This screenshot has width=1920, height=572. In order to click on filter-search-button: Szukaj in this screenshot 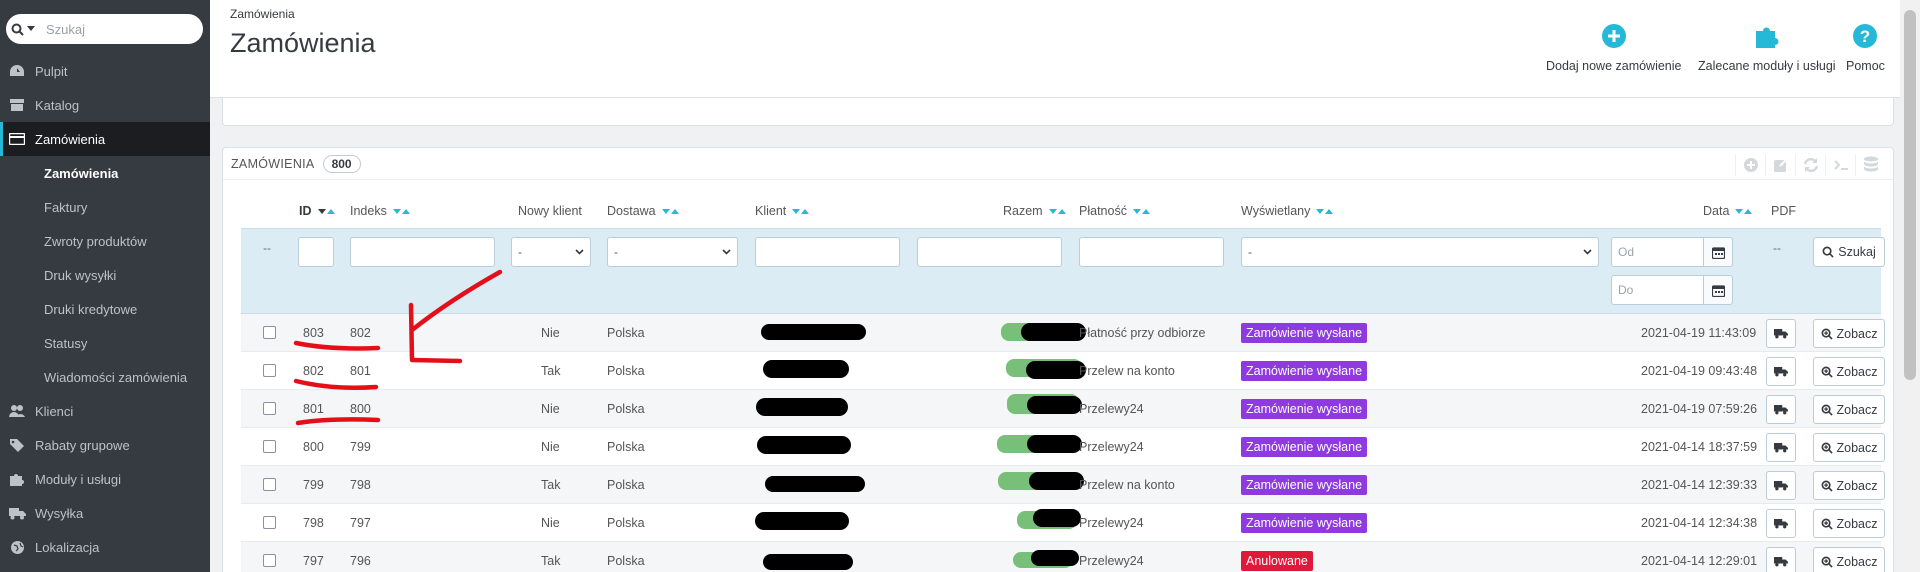, I will do `click(1849, 252)`.